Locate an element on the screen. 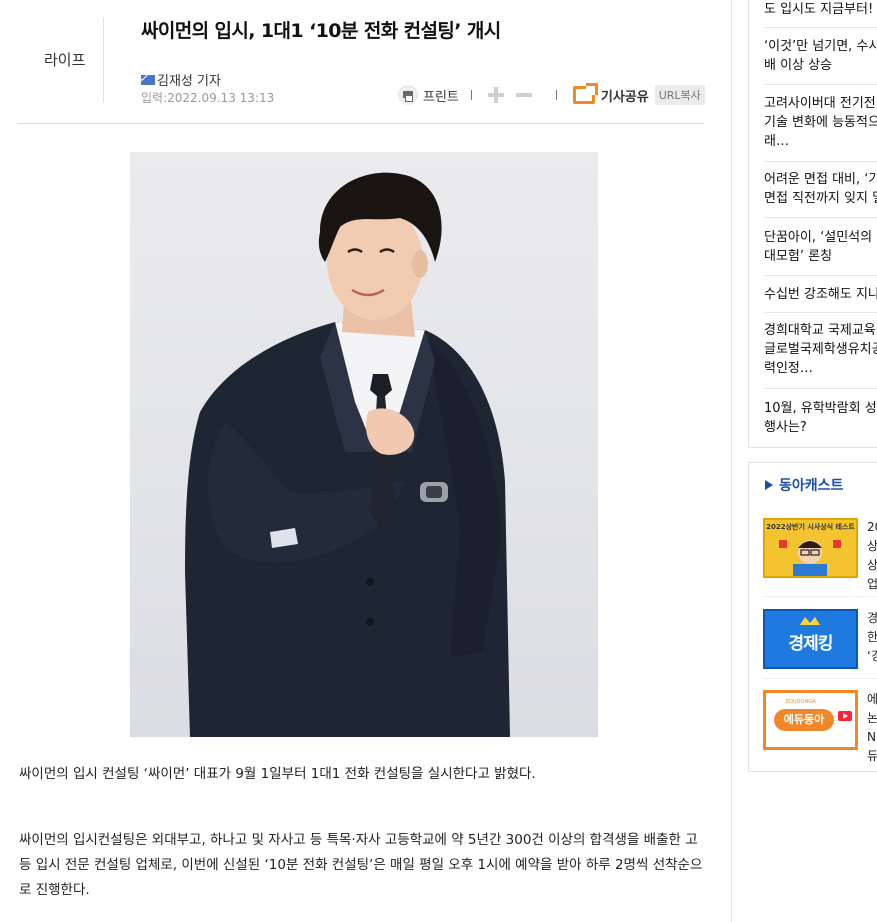 This screenshot has width=877, height=922. cast-item-text: 경 한 ‘경 is located at coordinates (872, 637).